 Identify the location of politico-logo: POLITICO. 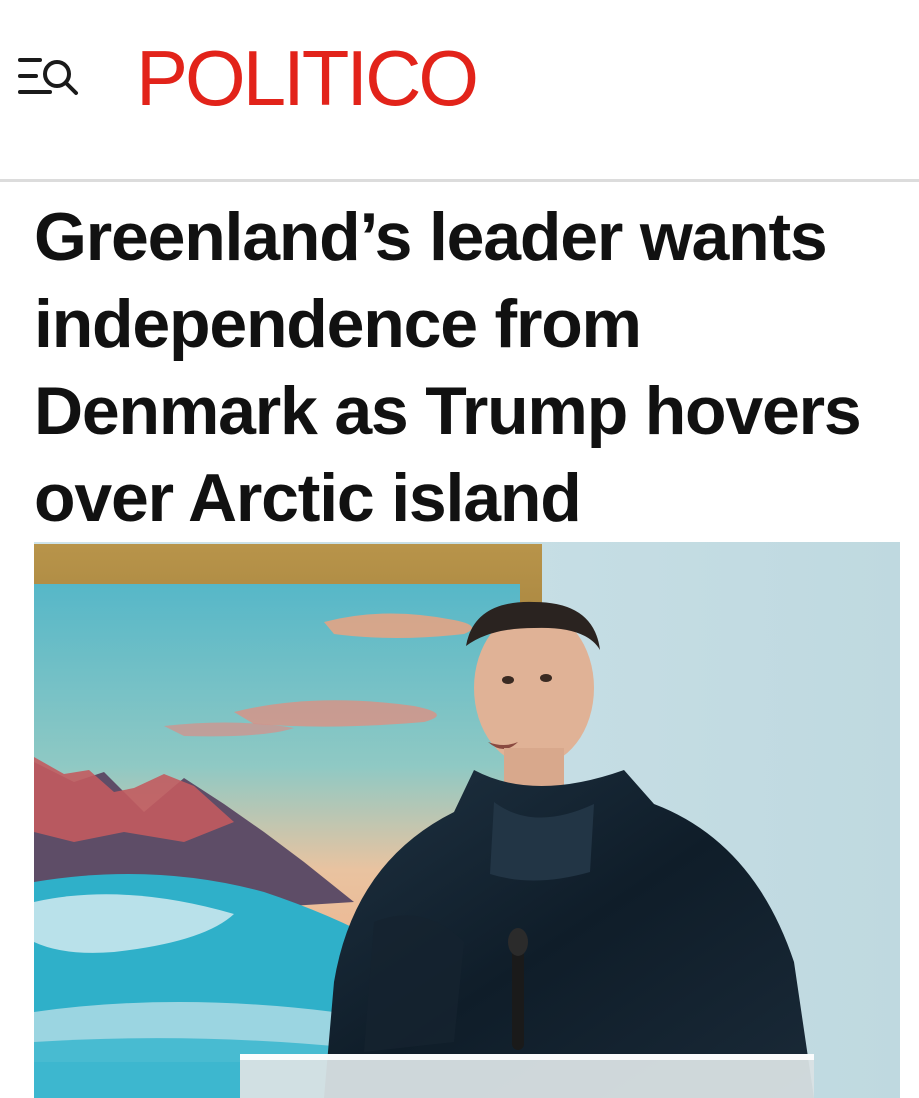
(307, 78).